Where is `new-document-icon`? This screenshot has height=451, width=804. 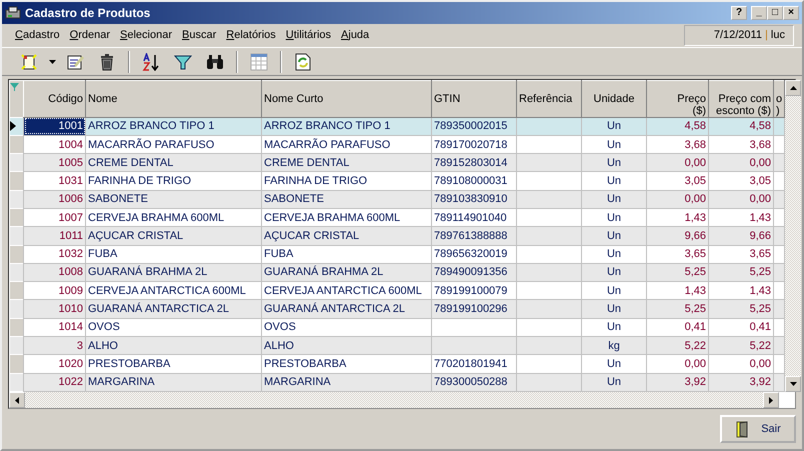 new-document-icon is located at coordinates (29, 61).